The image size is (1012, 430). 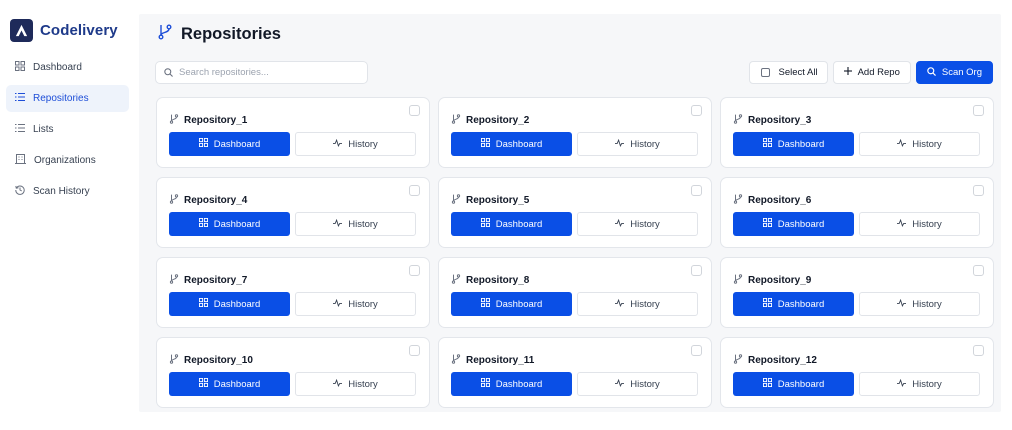 What do you see at coordinates (765, 72) in the screenshot?
I see `select-all-checkbox` at bounding box center [765, 72].